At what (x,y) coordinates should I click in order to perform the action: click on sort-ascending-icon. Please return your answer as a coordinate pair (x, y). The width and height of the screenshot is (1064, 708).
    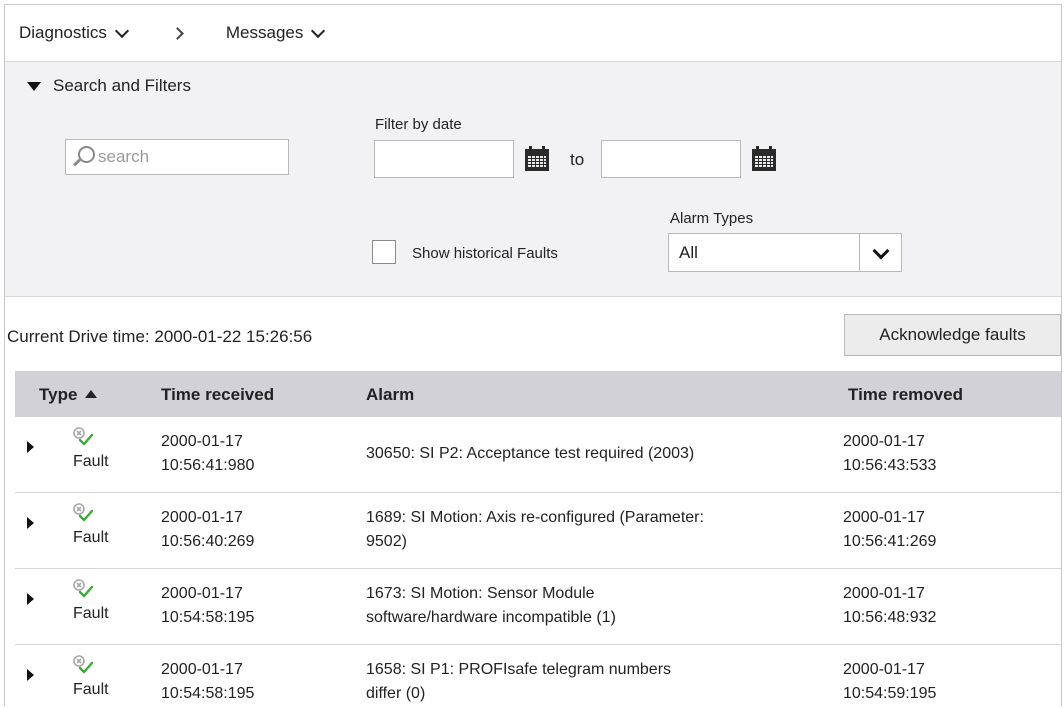
    Looking at the image, I should click on (91, 394).